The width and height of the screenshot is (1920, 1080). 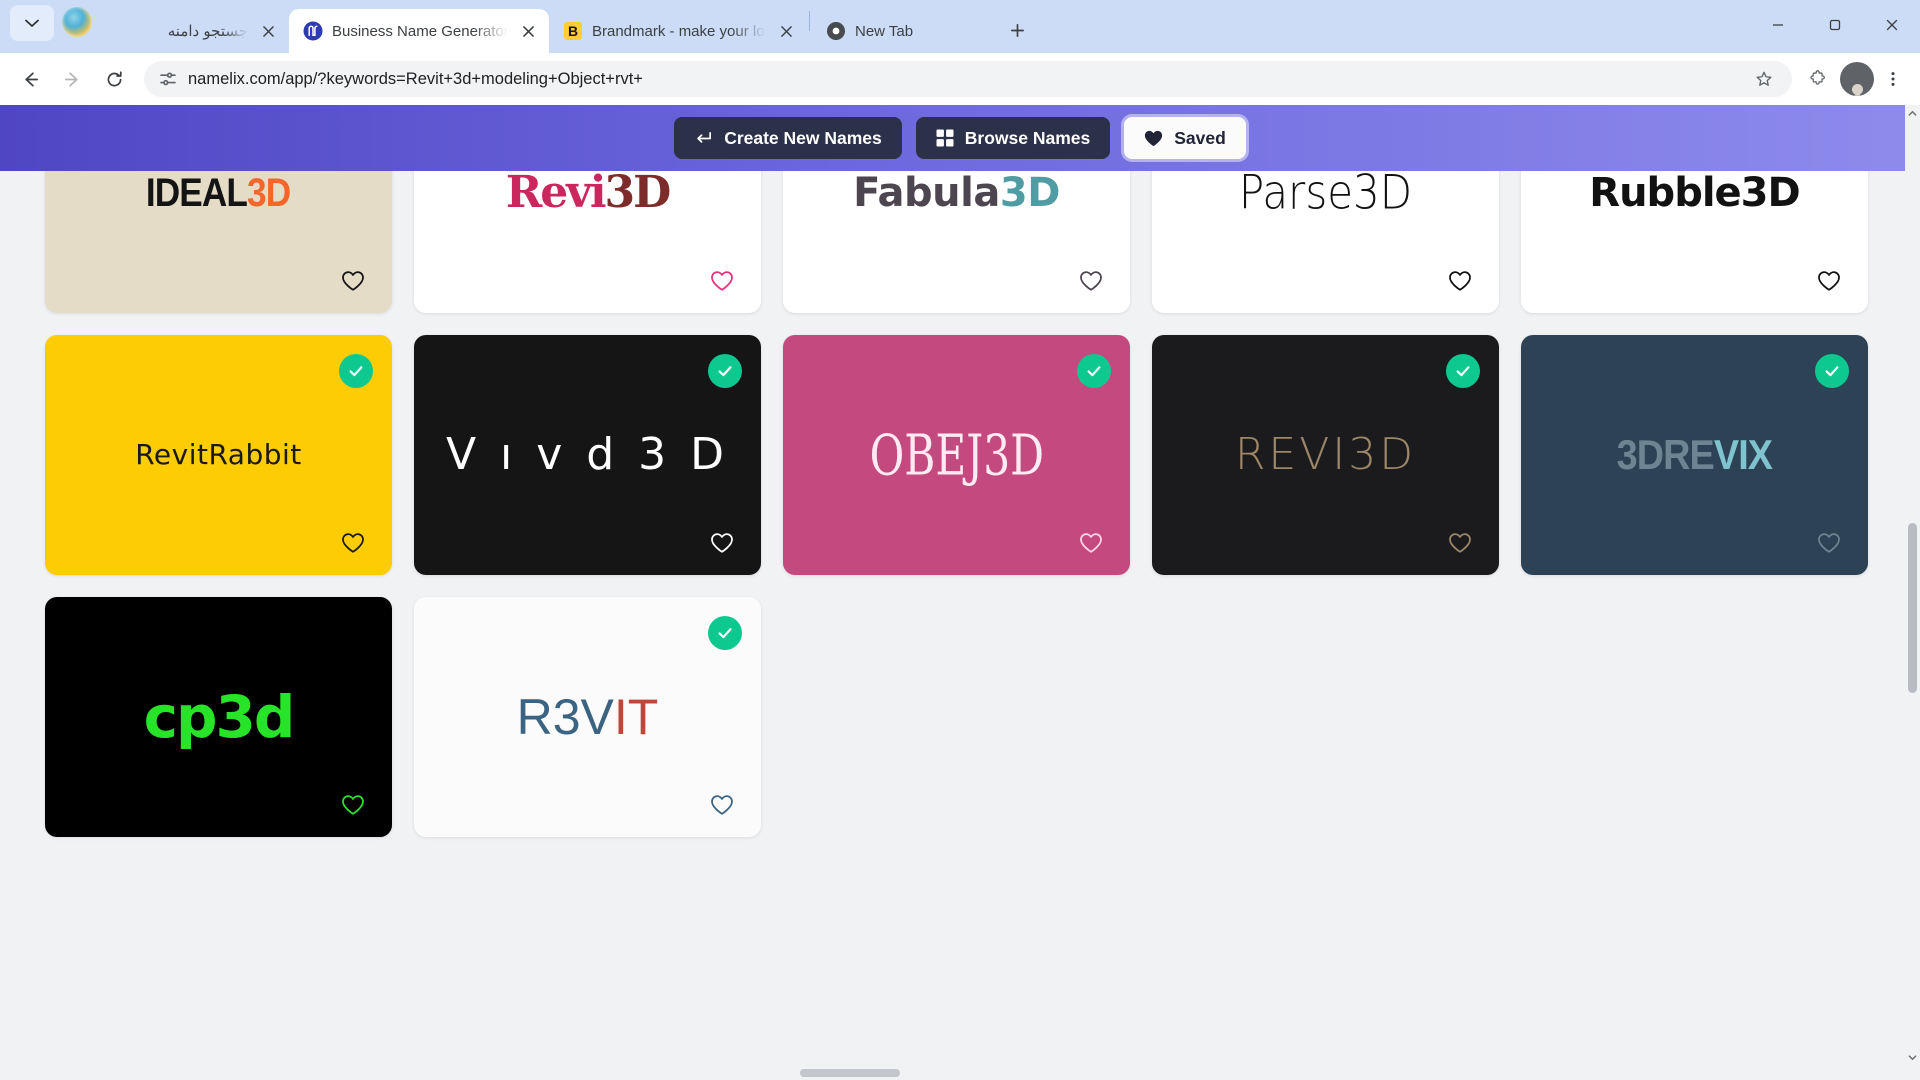 I want to click on extensions-puzzle-icon, so click(x=1818, y=79).